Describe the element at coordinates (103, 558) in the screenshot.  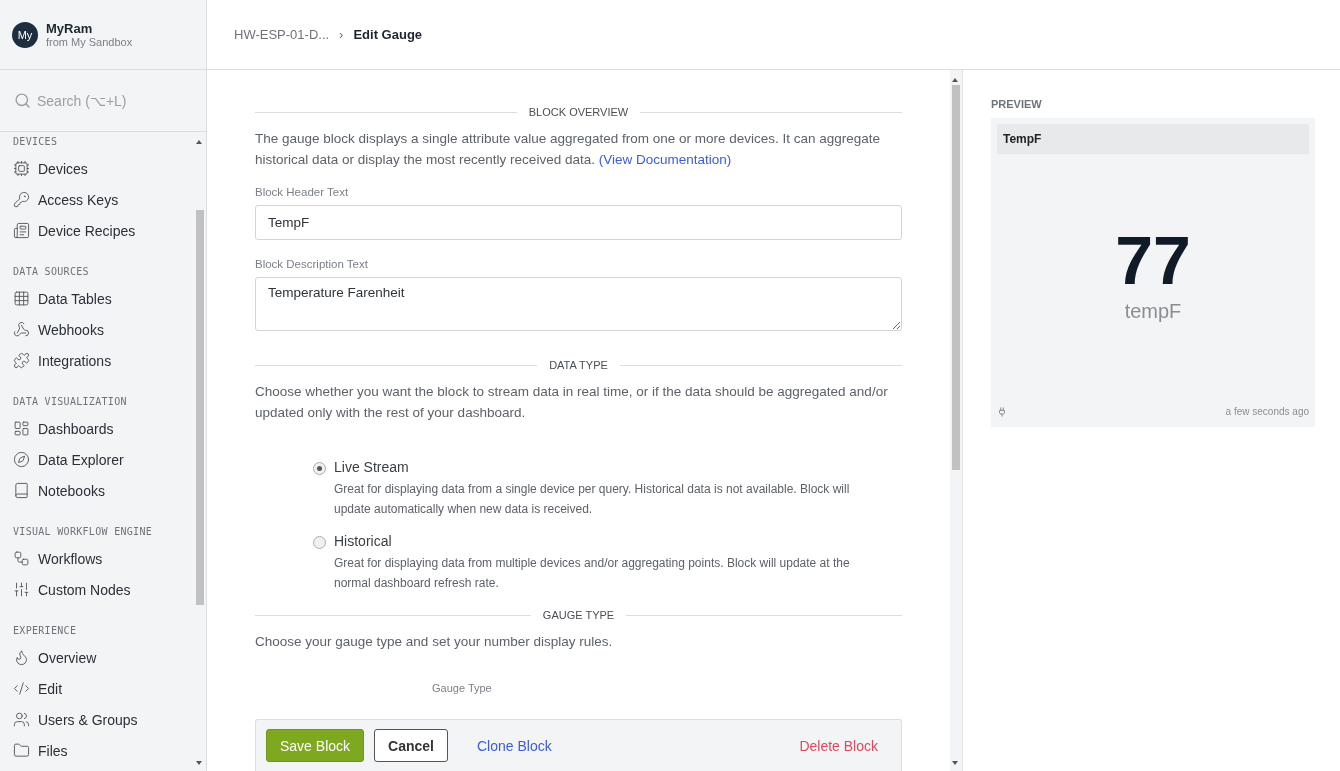
I see `nav-item: Workflows` at that location.